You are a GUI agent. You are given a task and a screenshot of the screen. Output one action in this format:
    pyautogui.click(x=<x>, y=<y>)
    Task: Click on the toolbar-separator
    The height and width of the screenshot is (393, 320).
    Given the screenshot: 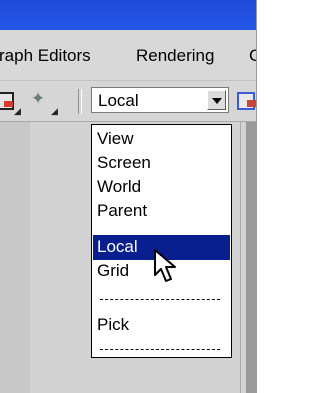 What is the action you would take?
    pyautogui.click(x=80, y=101)
    